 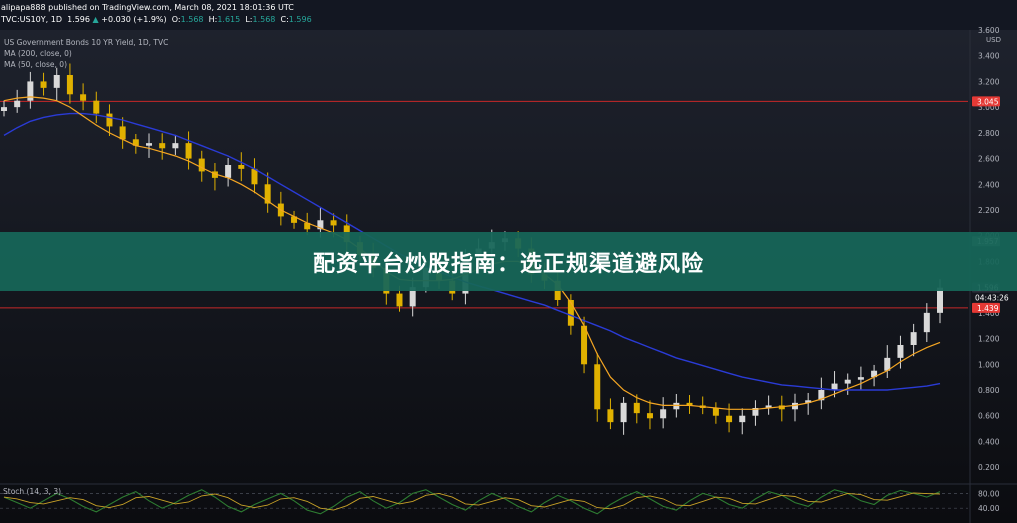 I want to click on y-tick-label: 1.000, so click(x=989, y=364).